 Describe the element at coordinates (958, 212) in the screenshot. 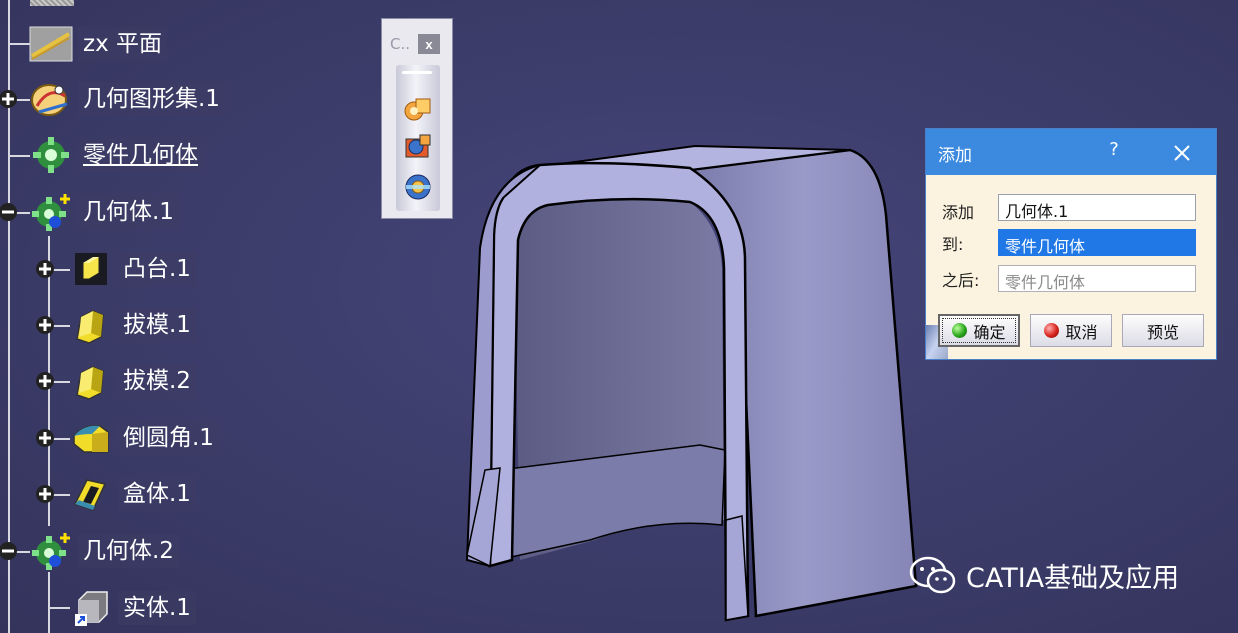

I see `add-label: 添加` at that location.